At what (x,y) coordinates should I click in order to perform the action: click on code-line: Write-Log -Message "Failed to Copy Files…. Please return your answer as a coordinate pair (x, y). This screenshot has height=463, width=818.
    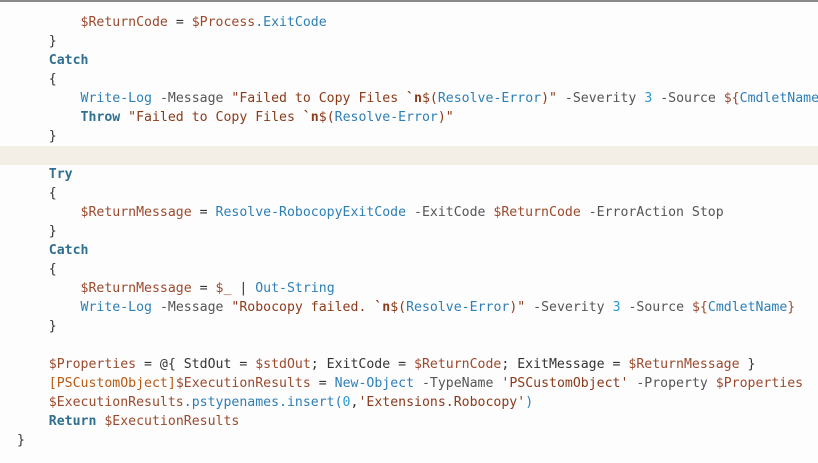
    Looking at the image, I should click on (409, 98).